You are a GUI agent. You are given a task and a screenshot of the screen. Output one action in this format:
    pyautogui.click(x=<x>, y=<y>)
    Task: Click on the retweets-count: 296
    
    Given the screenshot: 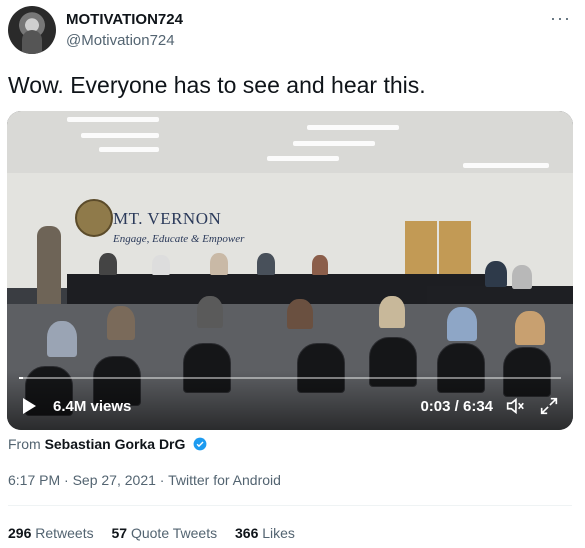 What is the action you would take?
    pyautogui.click(x=20, y=533)
    